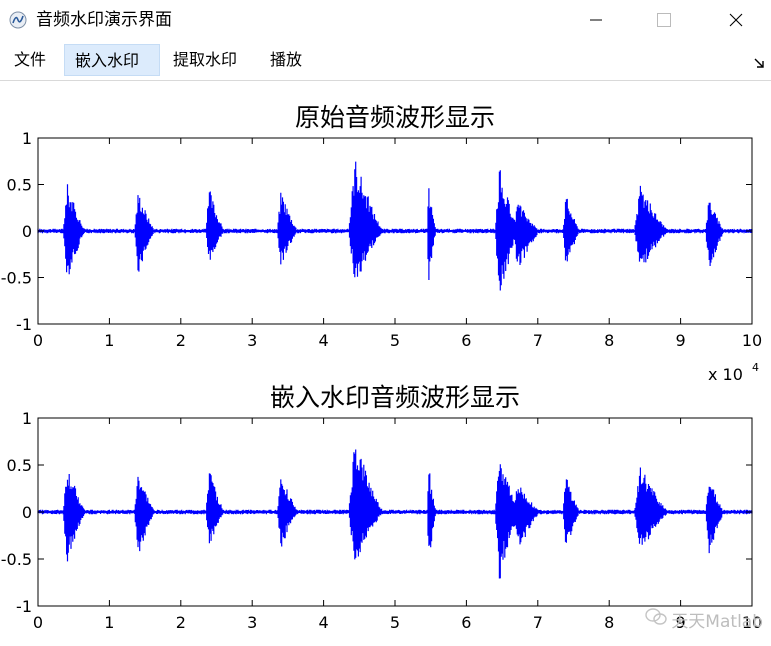 This screenshot has width=771, height=646. What do you see at coordinates (755, 367) in the screenshot?
I see `x-axis-multiplier-exponent: 4` at bounding box center [755, 367].